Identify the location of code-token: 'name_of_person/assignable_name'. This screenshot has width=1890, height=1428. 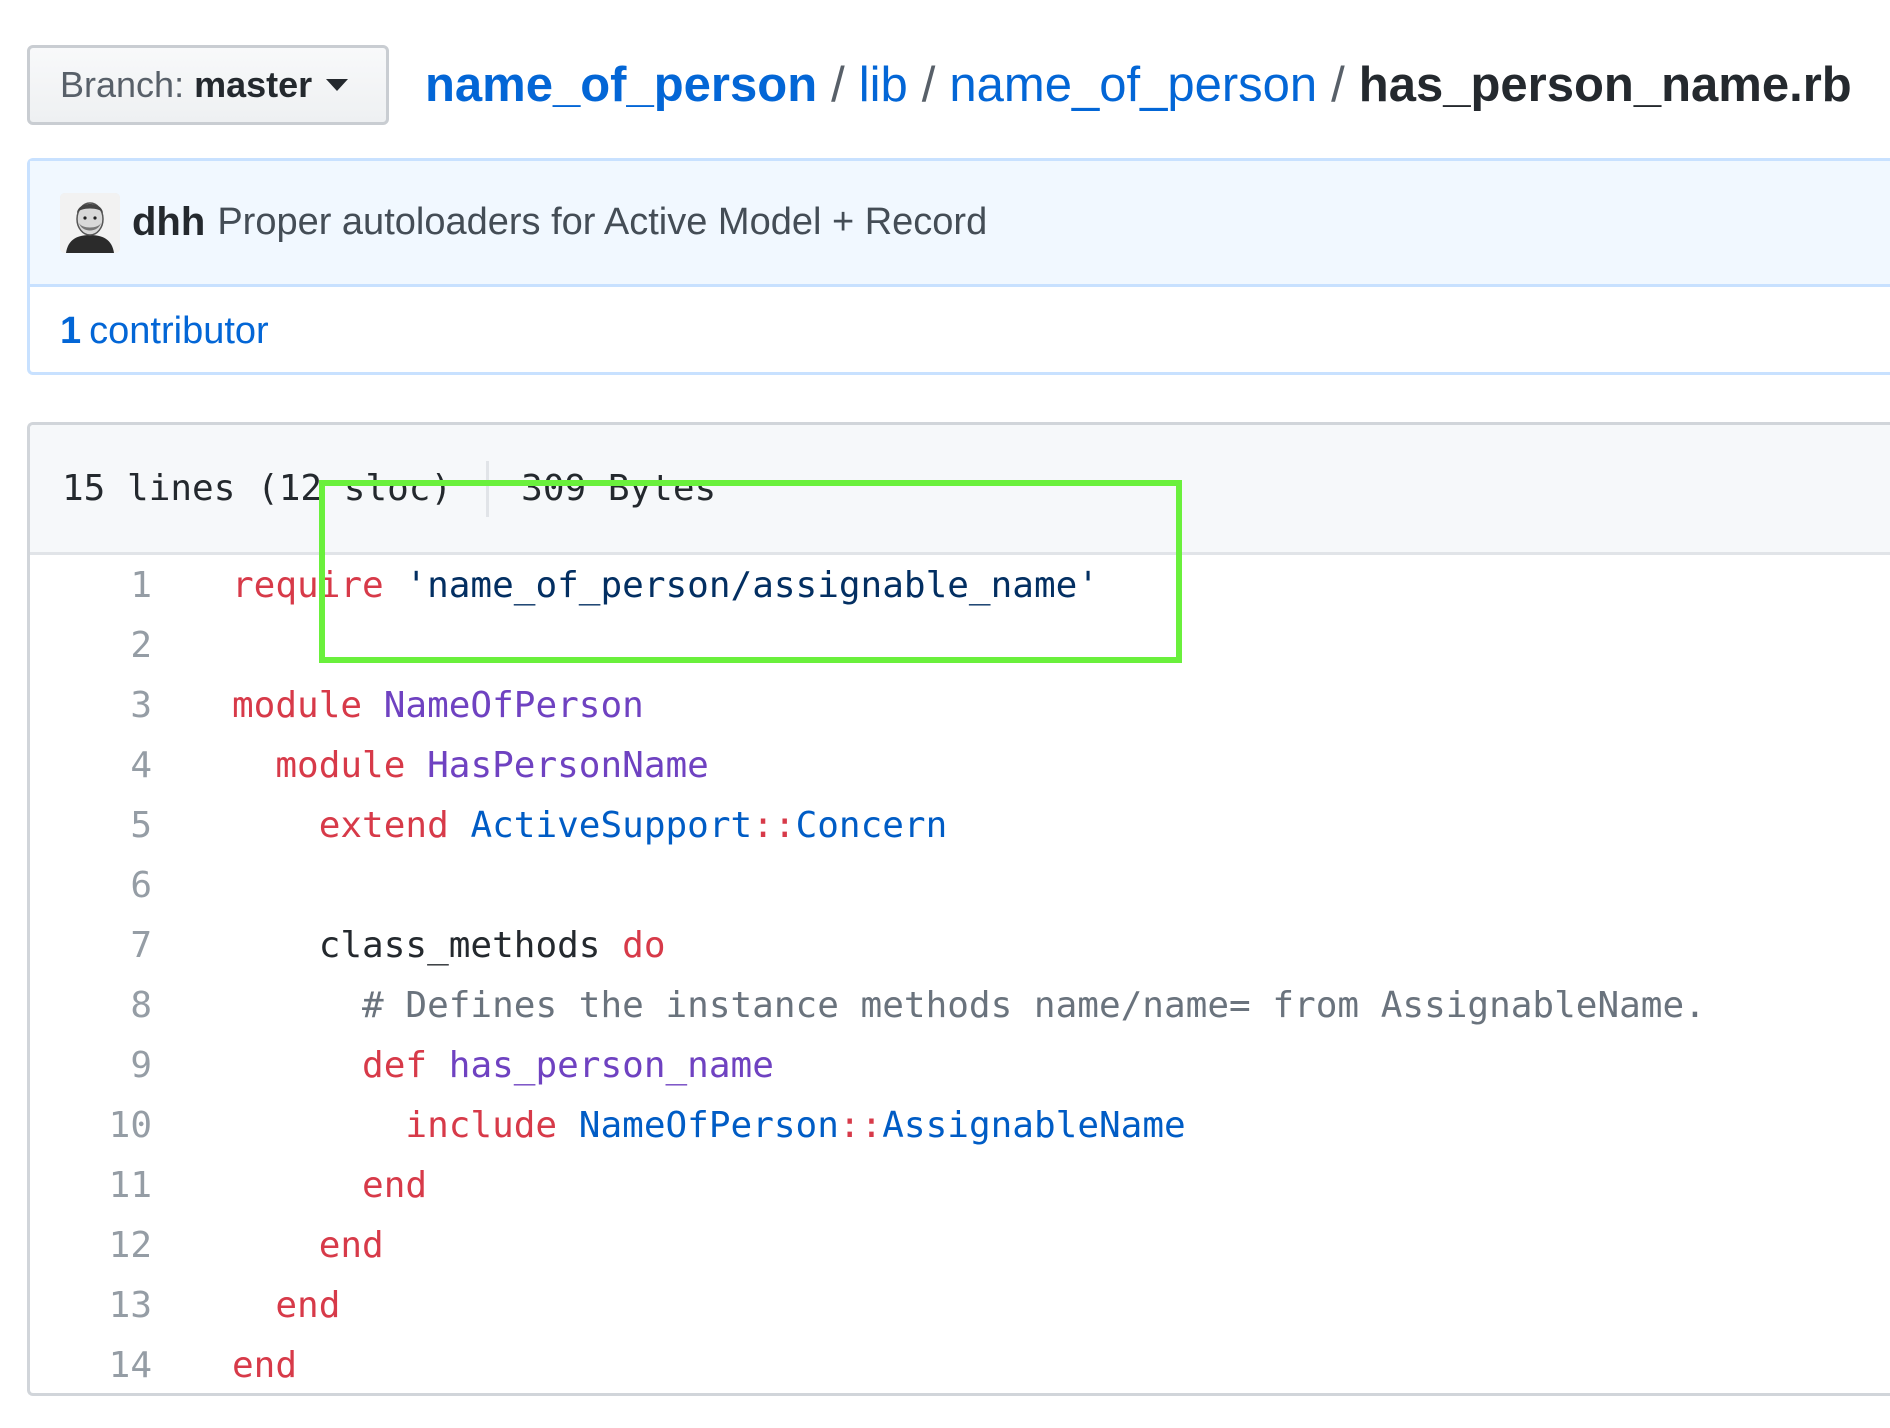
(752, 585).